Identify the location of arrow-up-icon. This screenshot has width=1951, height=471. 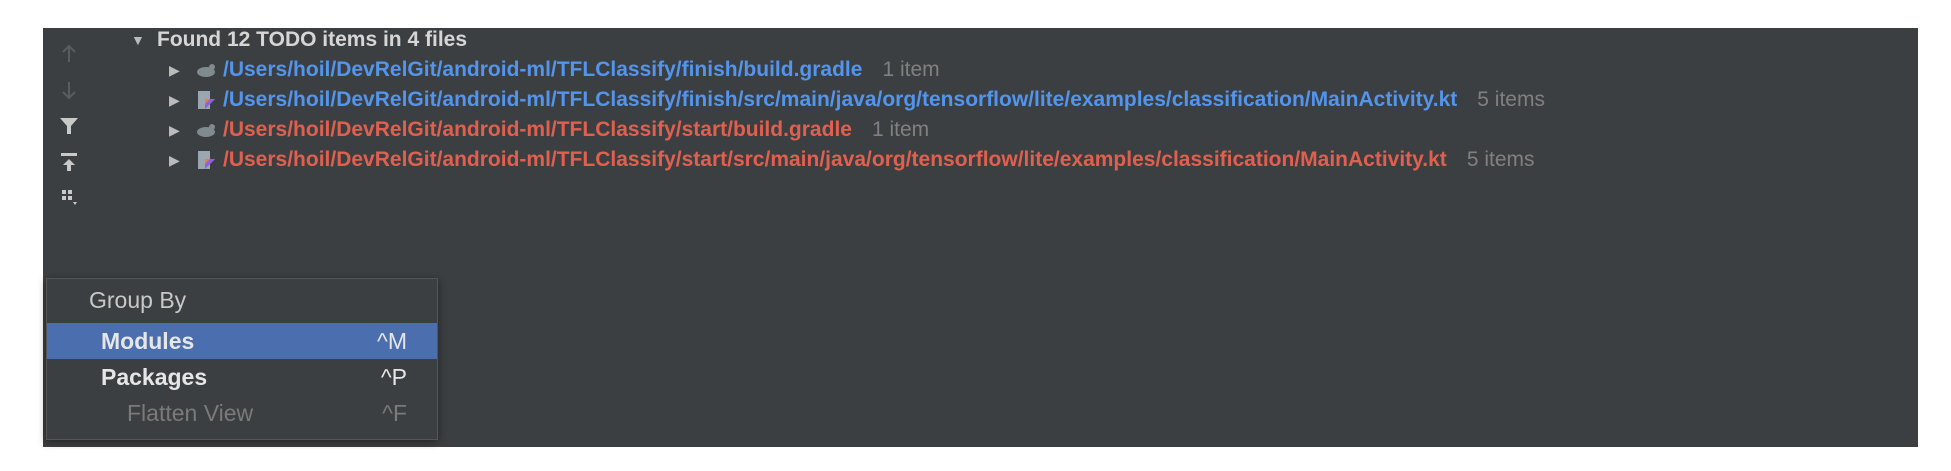
(69, 54).